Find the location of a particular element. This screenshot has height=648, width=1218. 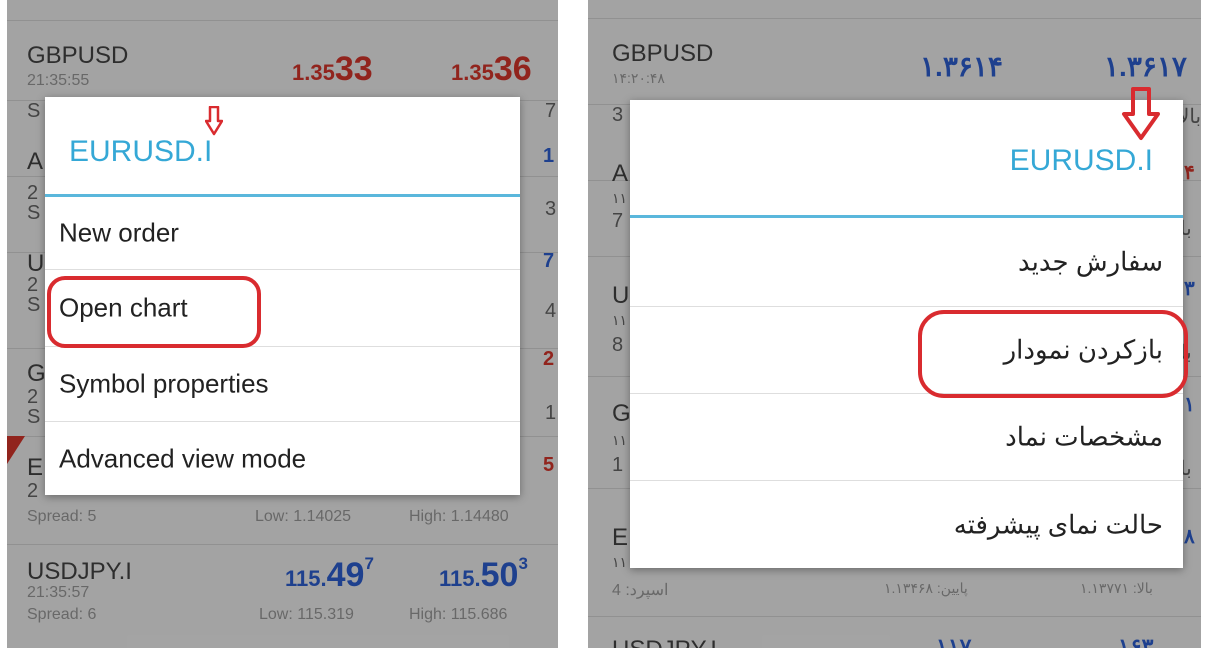

menu-item-new-order: New order is located at coordinates (282, 233).